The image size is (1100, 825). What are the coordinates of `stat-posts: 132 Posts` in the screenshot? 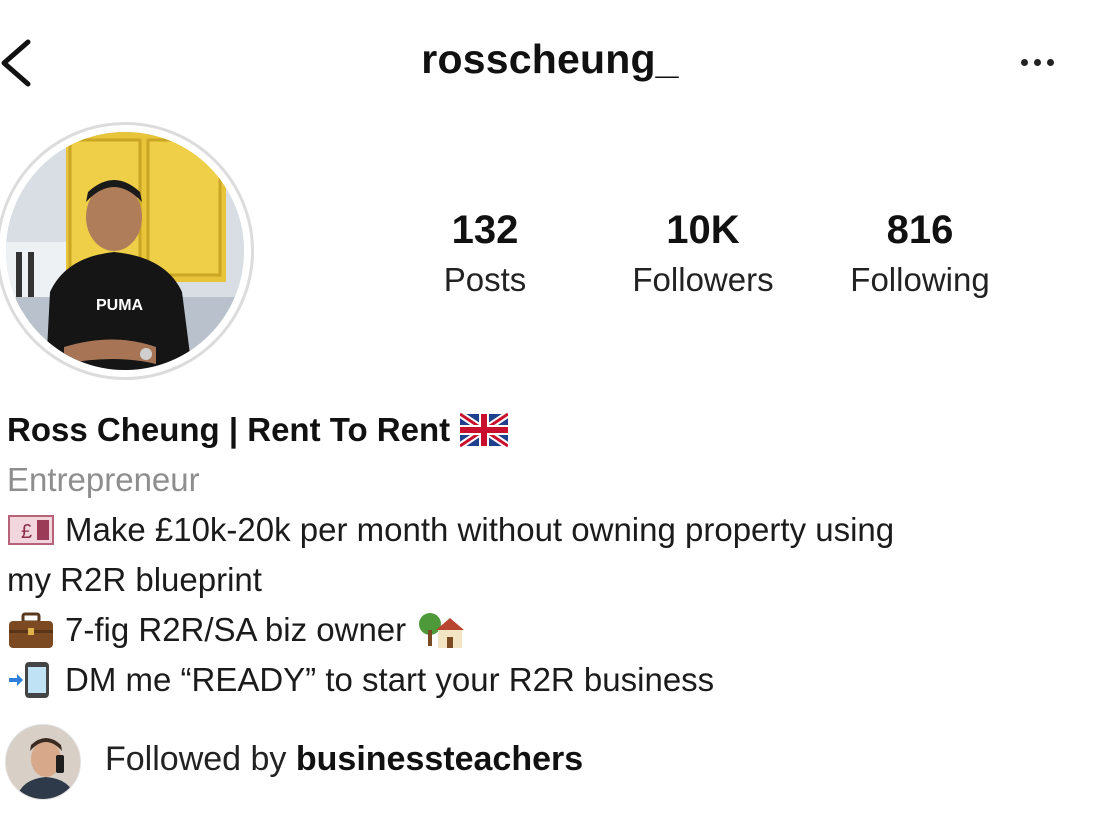 It's located at (485, 250).